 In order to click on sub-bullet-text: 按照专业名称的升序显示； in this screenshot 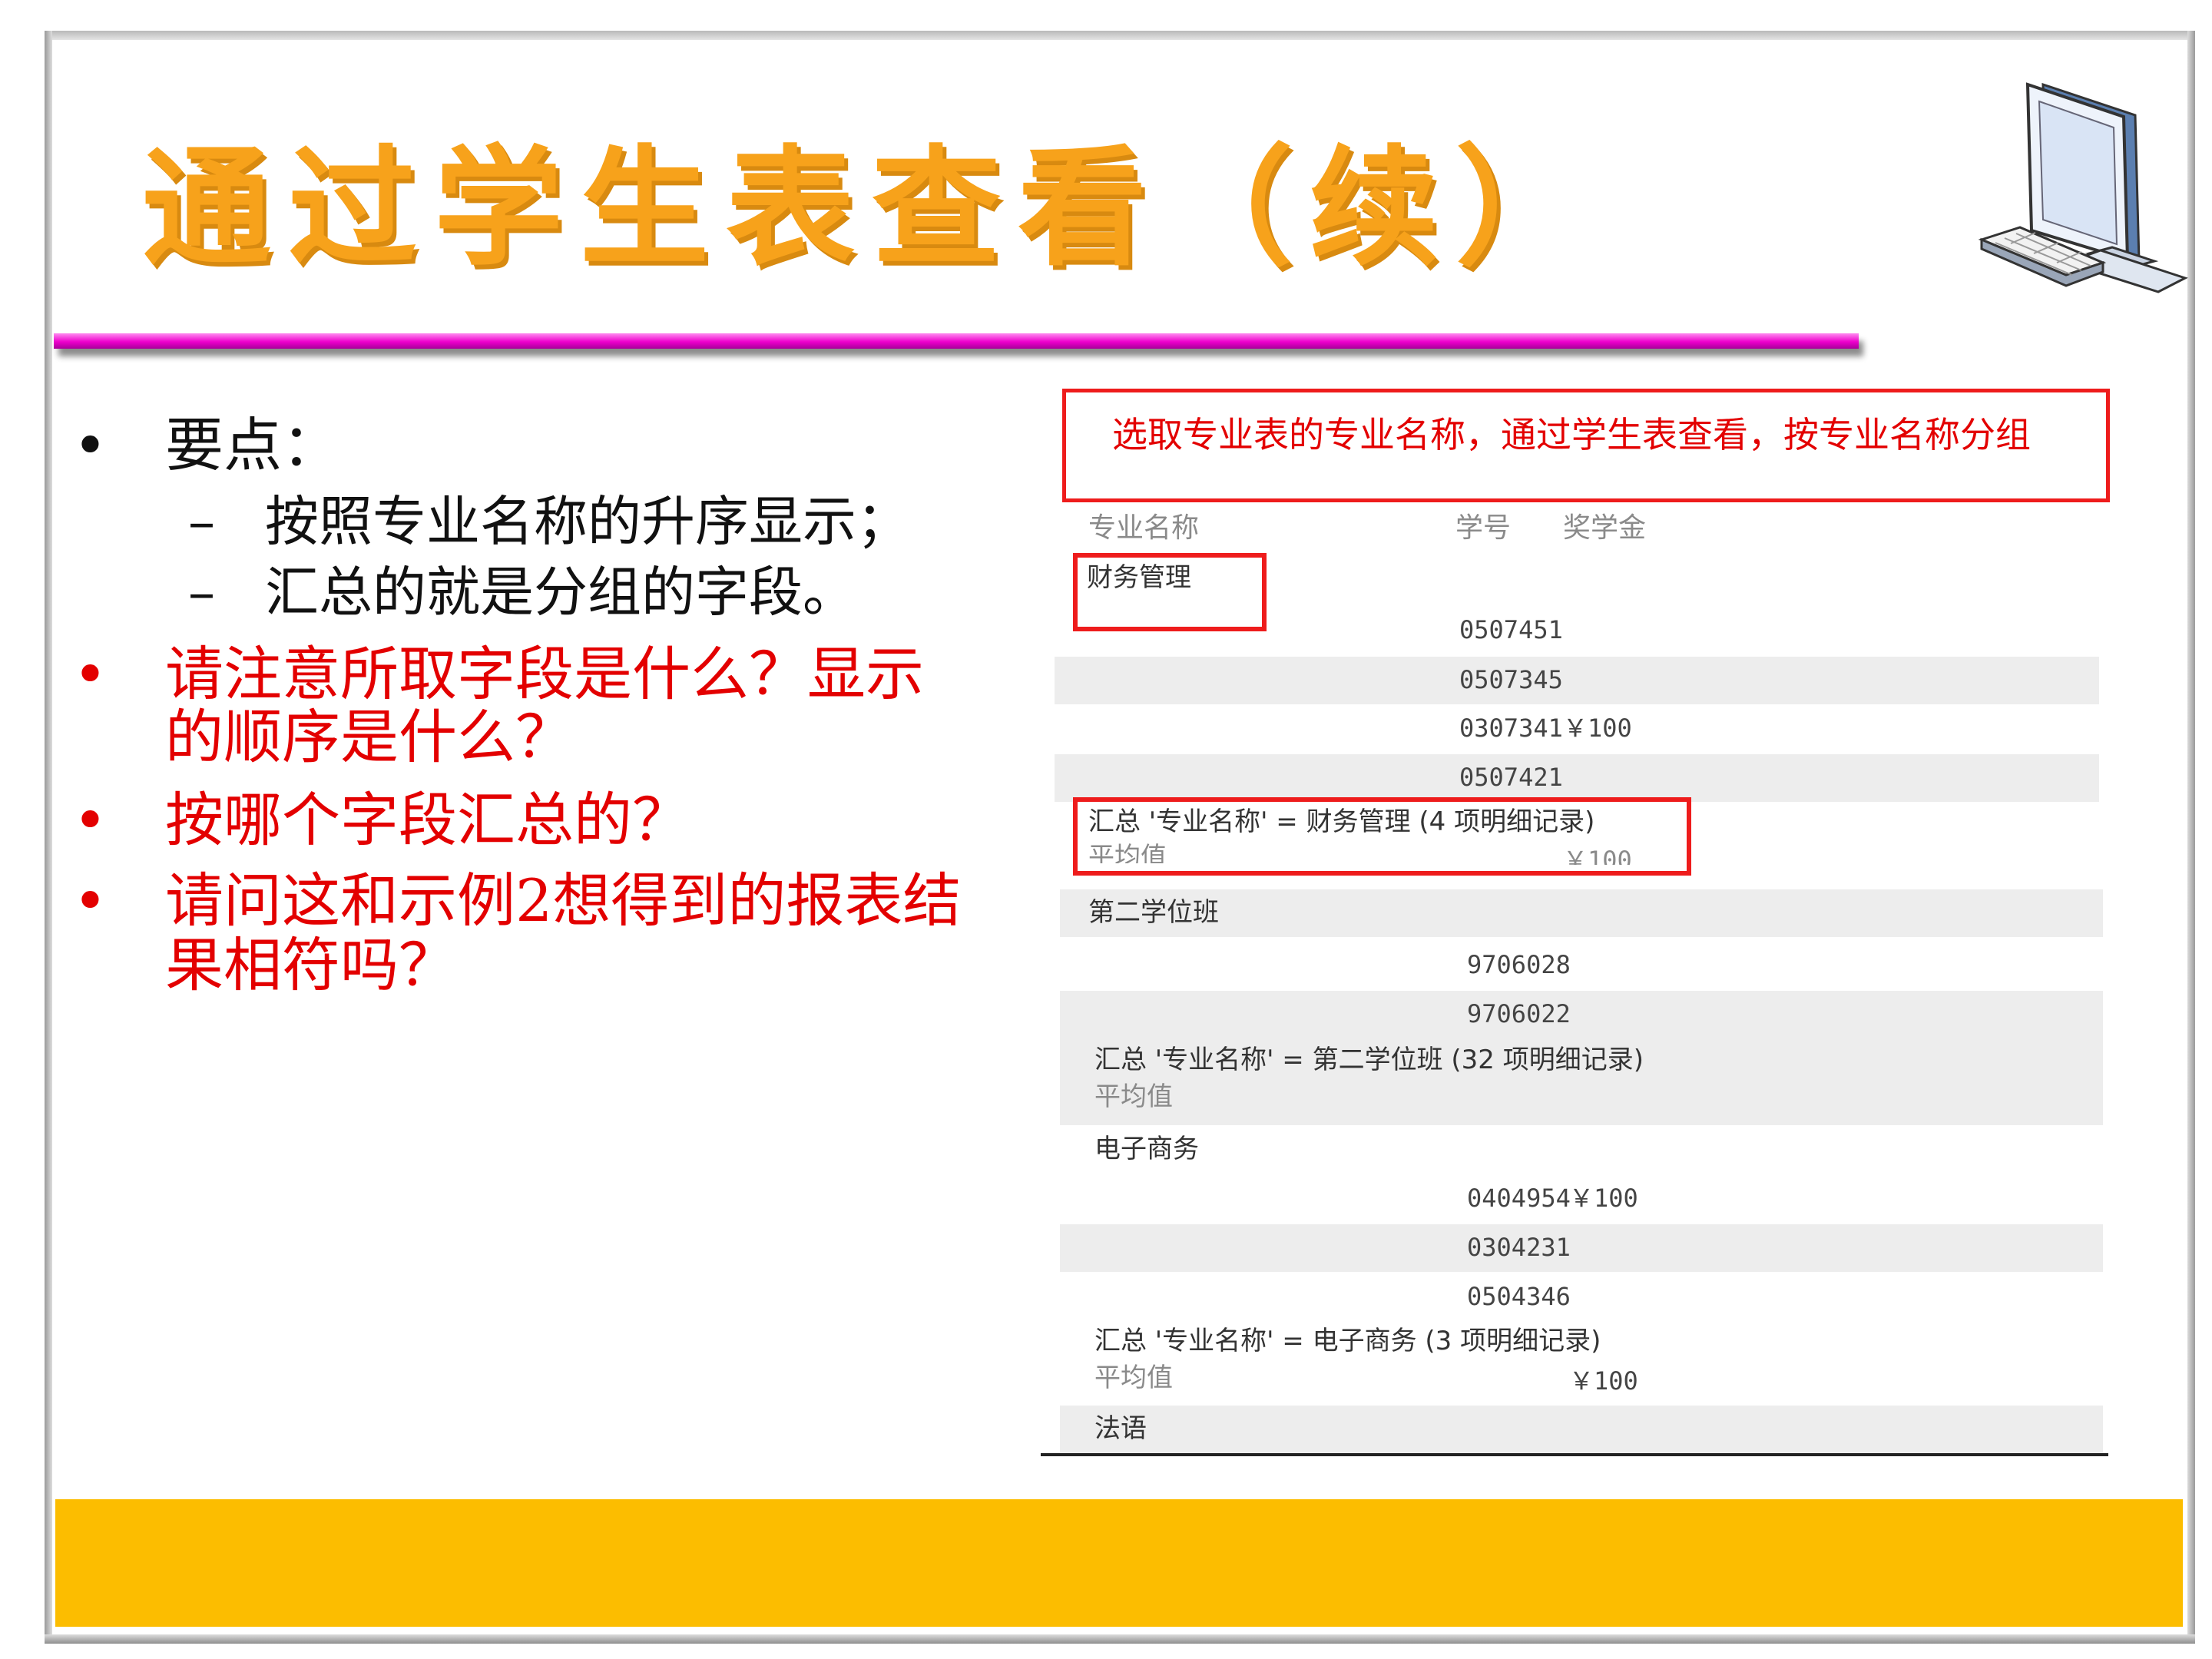, I will do `click(588, 521)`.